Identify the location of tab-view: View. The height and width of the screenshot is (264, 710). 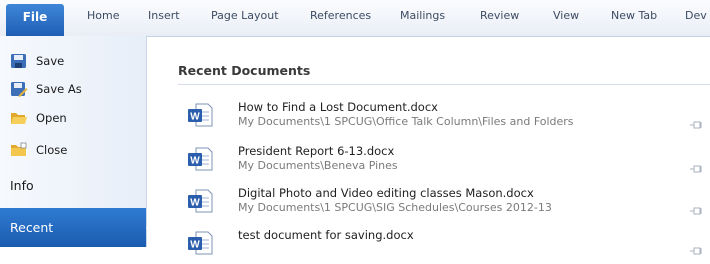
(566, 15).